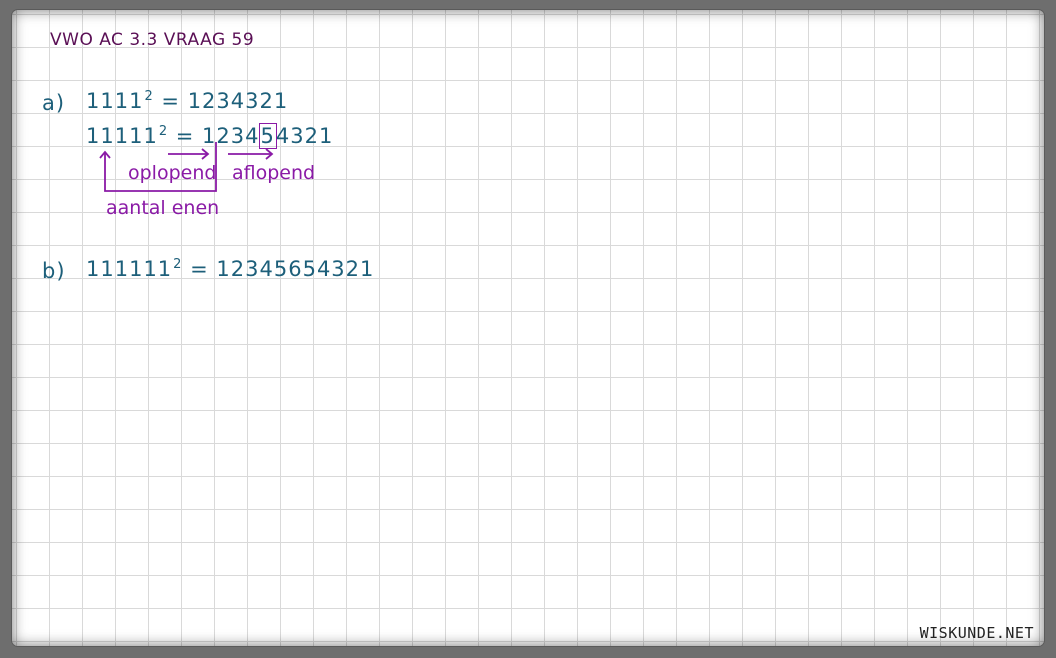 The image size is (1056, 658). What do you see at coordinates (129, 269) in the screenshot?
I see `part-b-base: 111111` at bounding box center [129, 269].